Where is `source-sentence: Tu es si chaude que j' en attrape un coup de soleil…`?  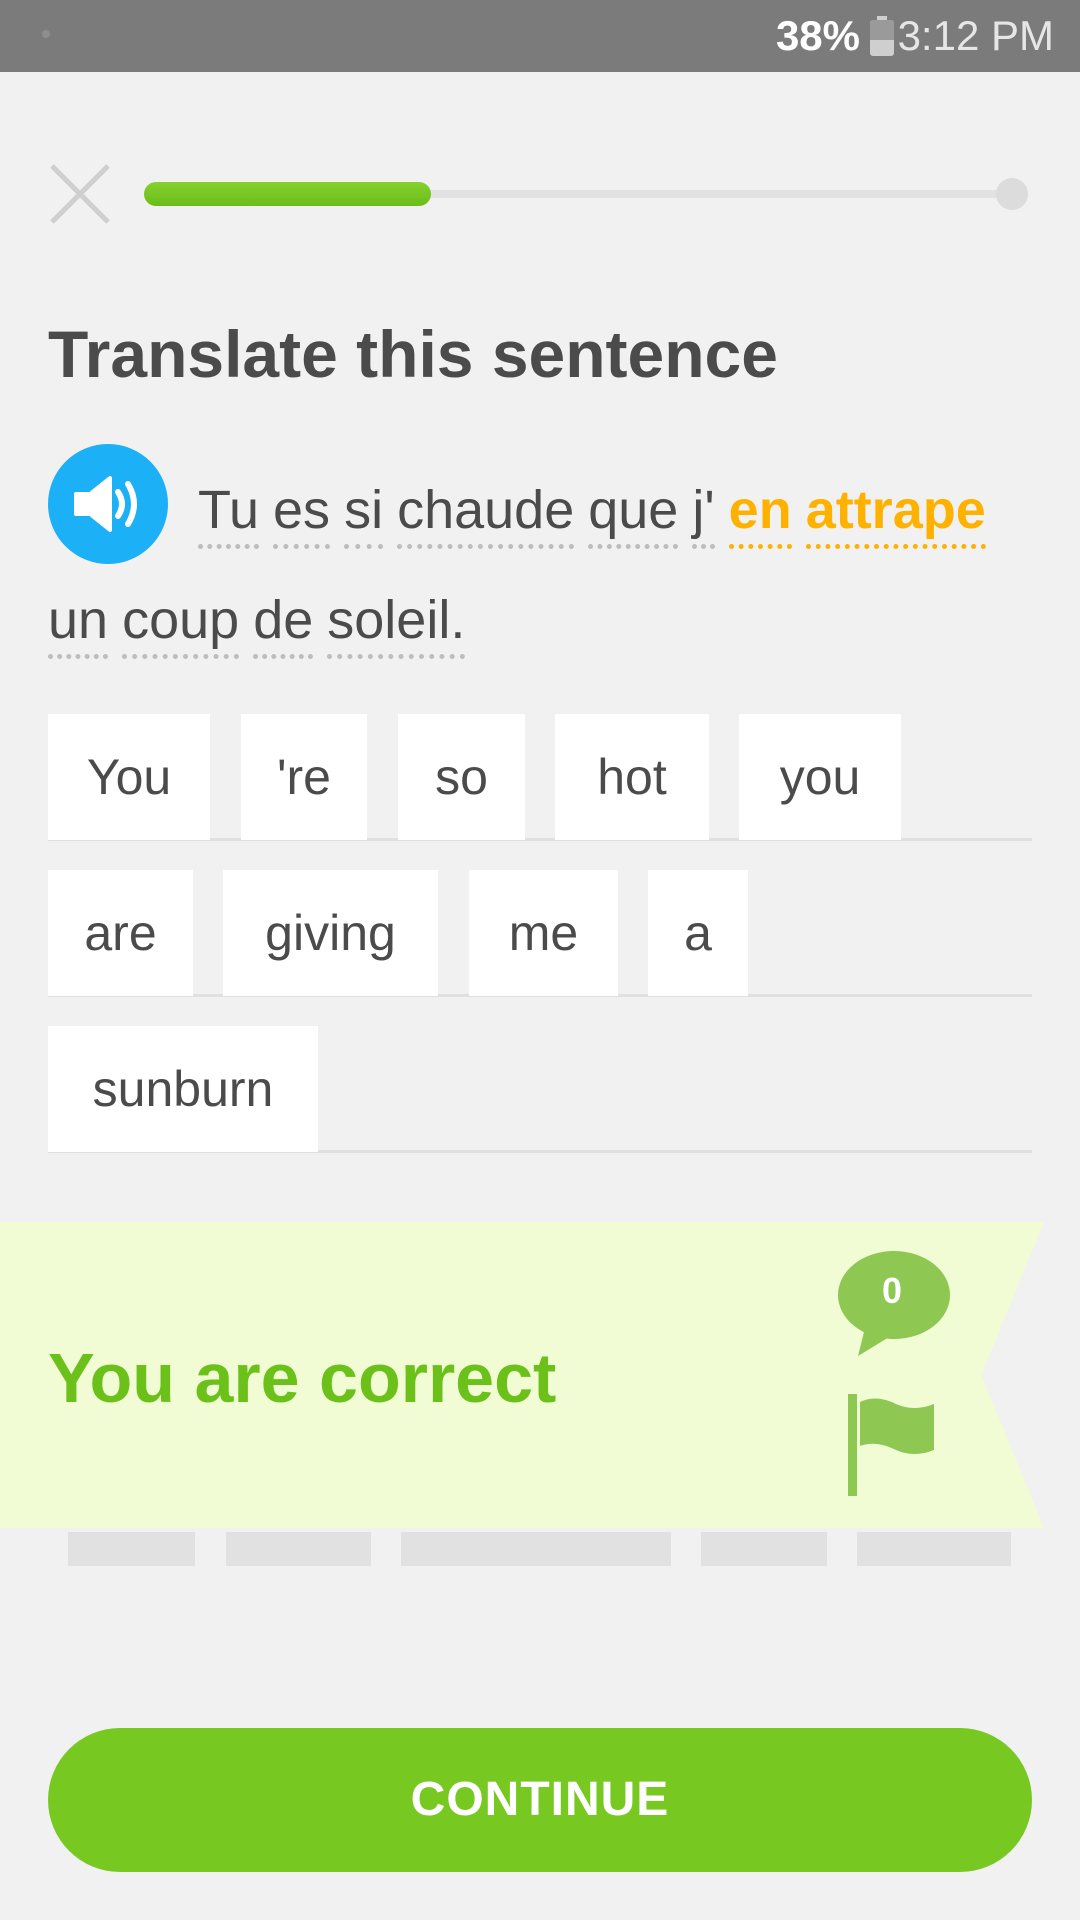 source-sentence: Tu es si chaude que j' en attrape un coup de soleil… is located at coordinates (538, 565).